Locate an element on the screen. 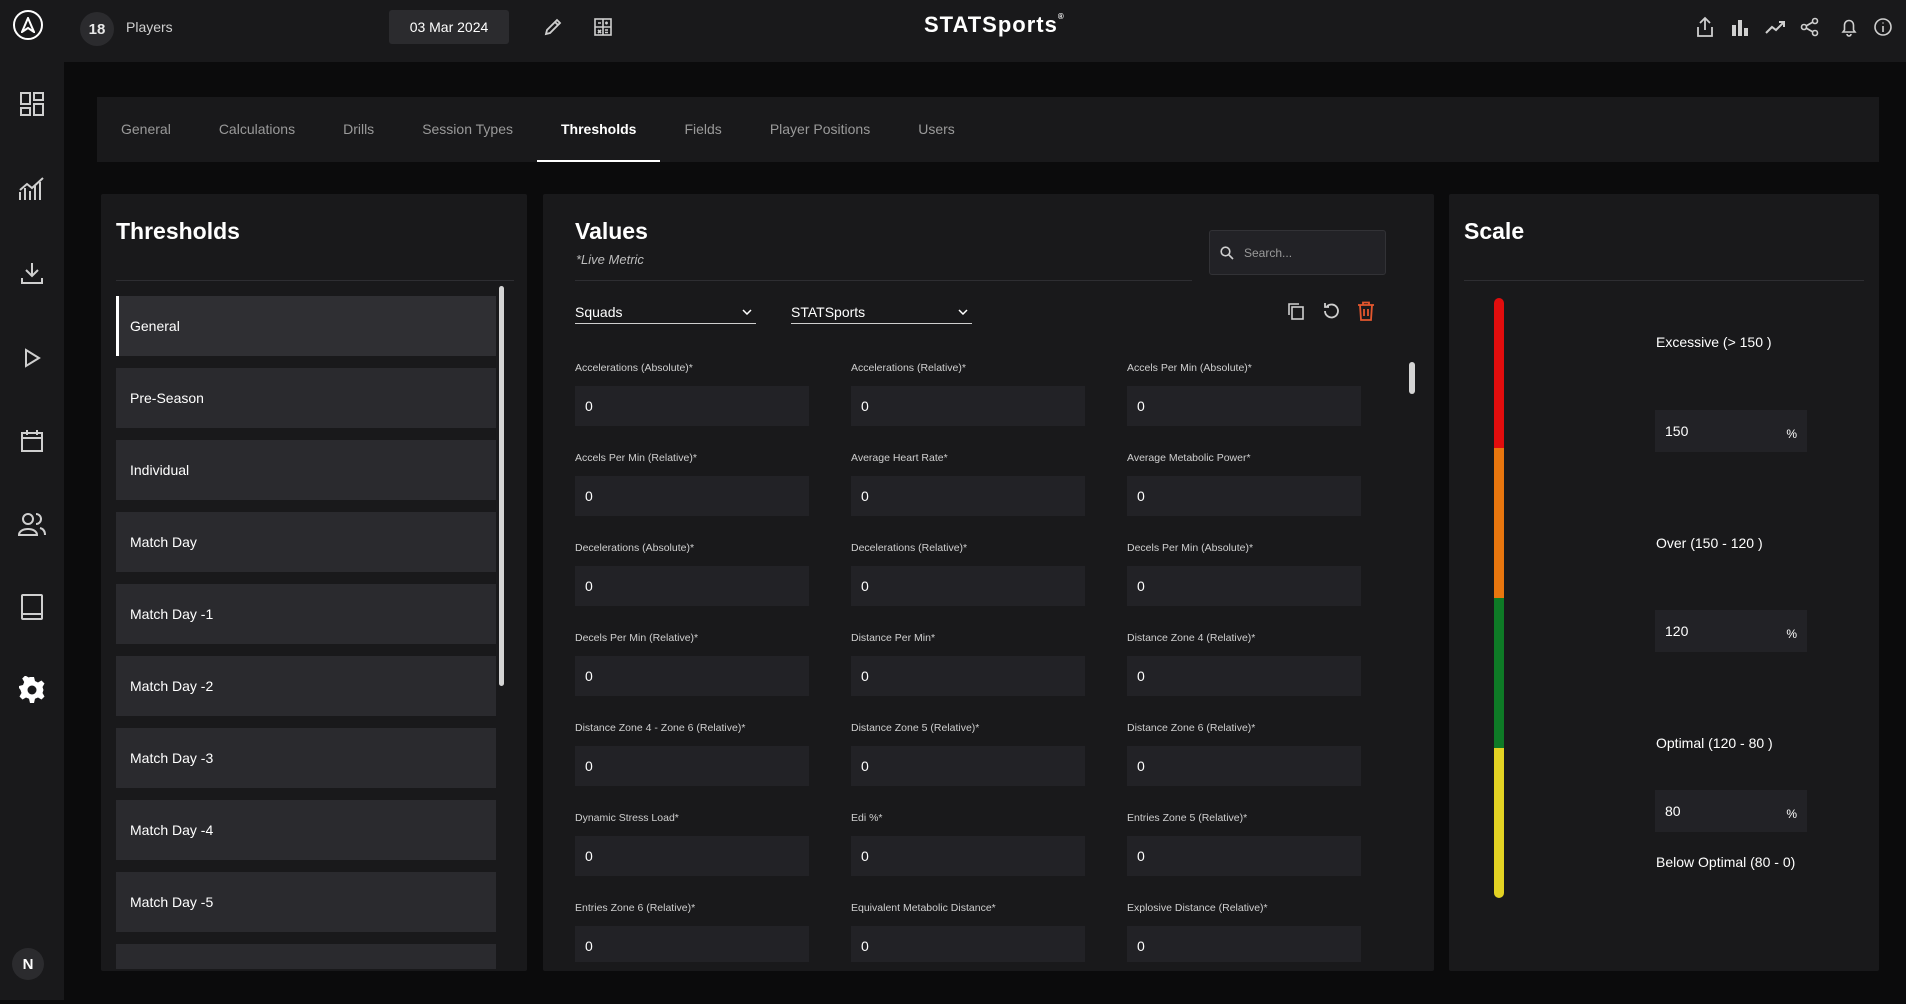 The image size is (1906, 1004). tab-fields: Fields is located at coordinates (702, 129).